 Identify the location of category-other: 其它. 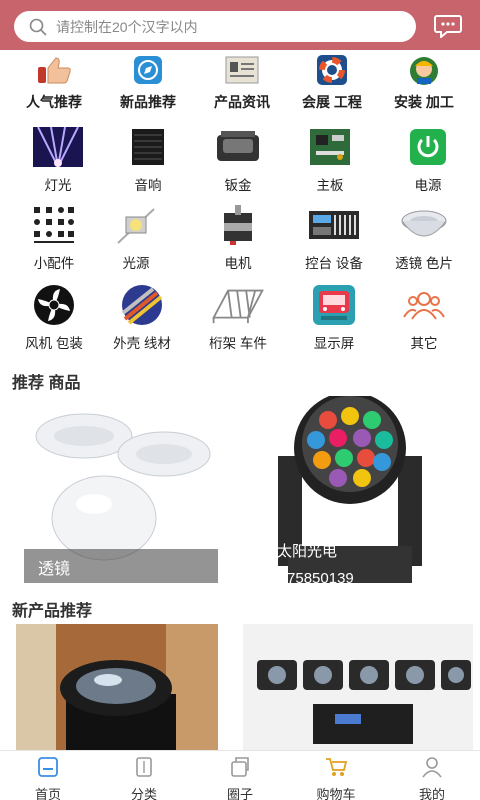
(424, 317).